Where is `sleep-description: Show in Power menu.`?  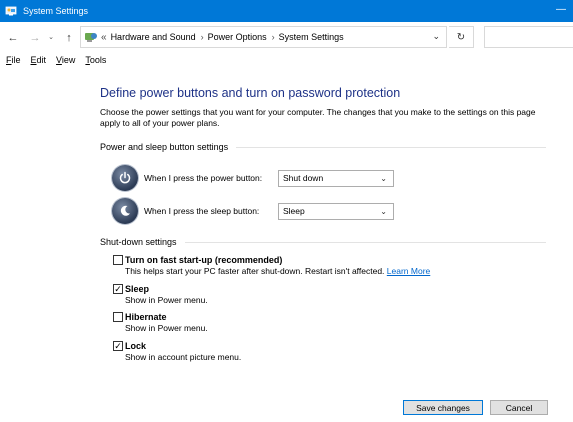
sleep-description: Show in Power menu. is located at coordinates (166, 300).